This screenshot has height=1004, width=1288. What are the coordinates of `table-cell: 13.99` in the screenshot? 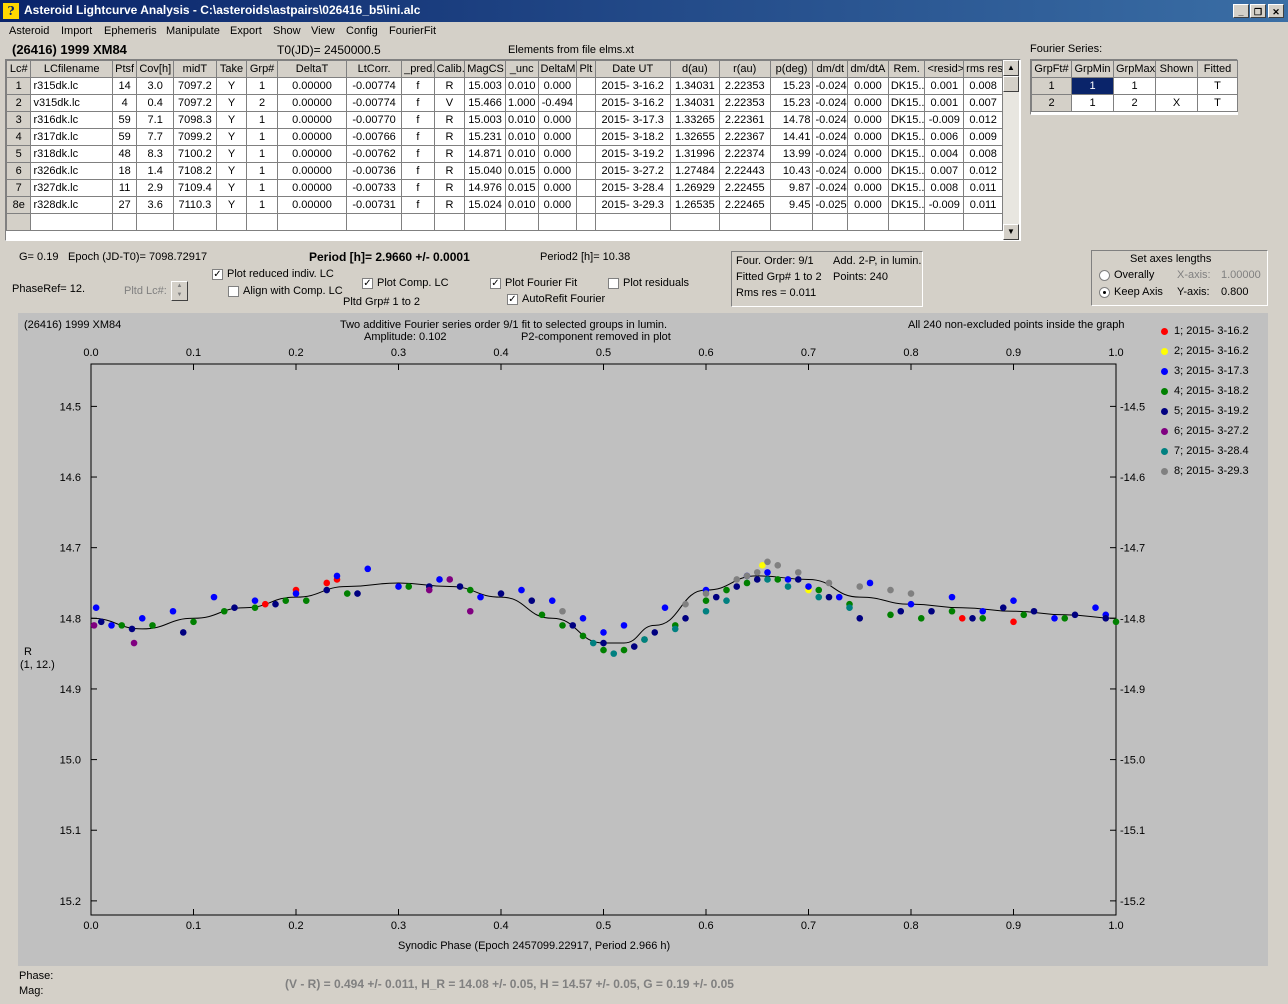 It's located at (791, 154).